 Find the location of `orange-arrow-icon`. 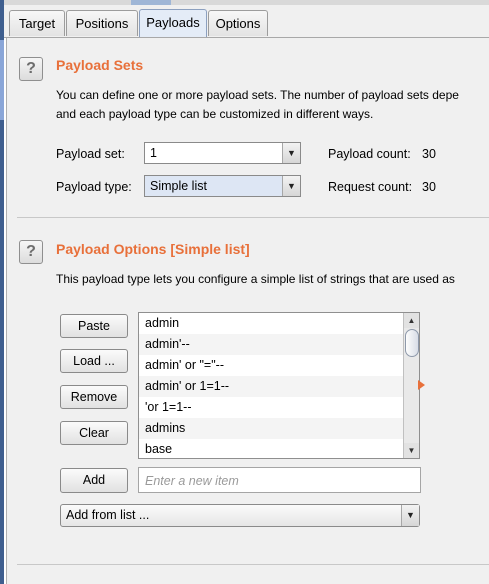

orange-arrow-icon is located at coordinates (421, 385).